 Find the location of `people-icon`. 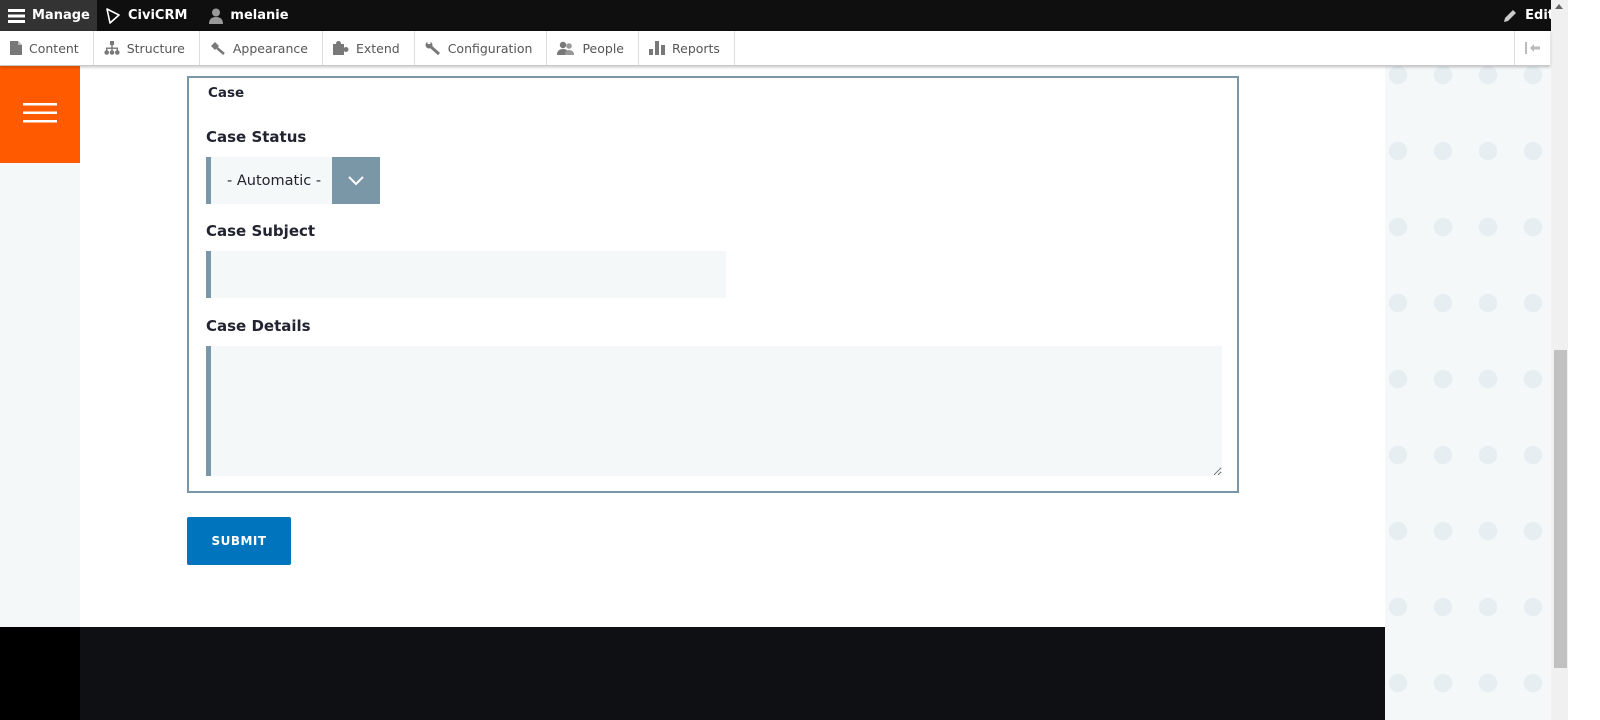

people-icon is located at coordinates (566, 48).